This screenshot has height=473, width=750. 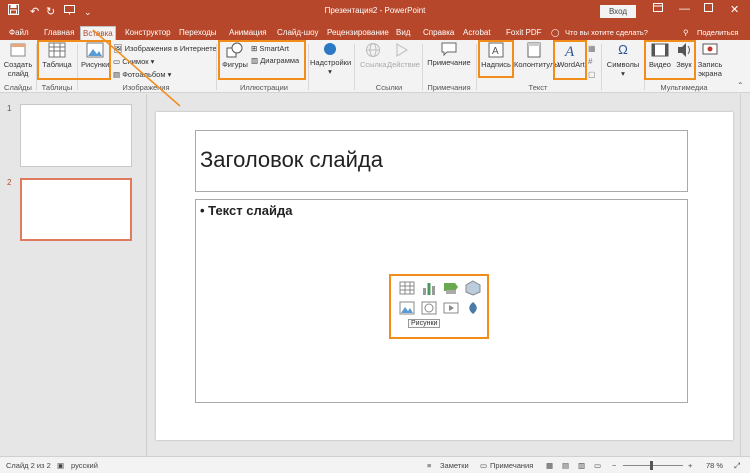 What do you see at coordinates (264, 87) in the screenshot?
I see `group-illustrations: Иллюстрации` at bounding box center [264, 87].